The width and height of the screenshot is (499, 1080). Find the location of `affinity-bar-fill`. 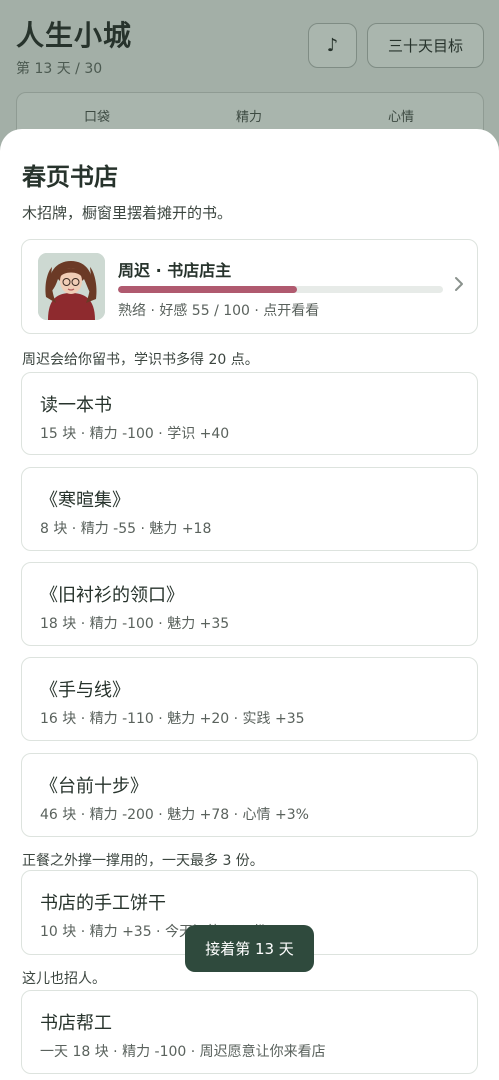

affinity-bar-fill is located at coordinates (207, 289).